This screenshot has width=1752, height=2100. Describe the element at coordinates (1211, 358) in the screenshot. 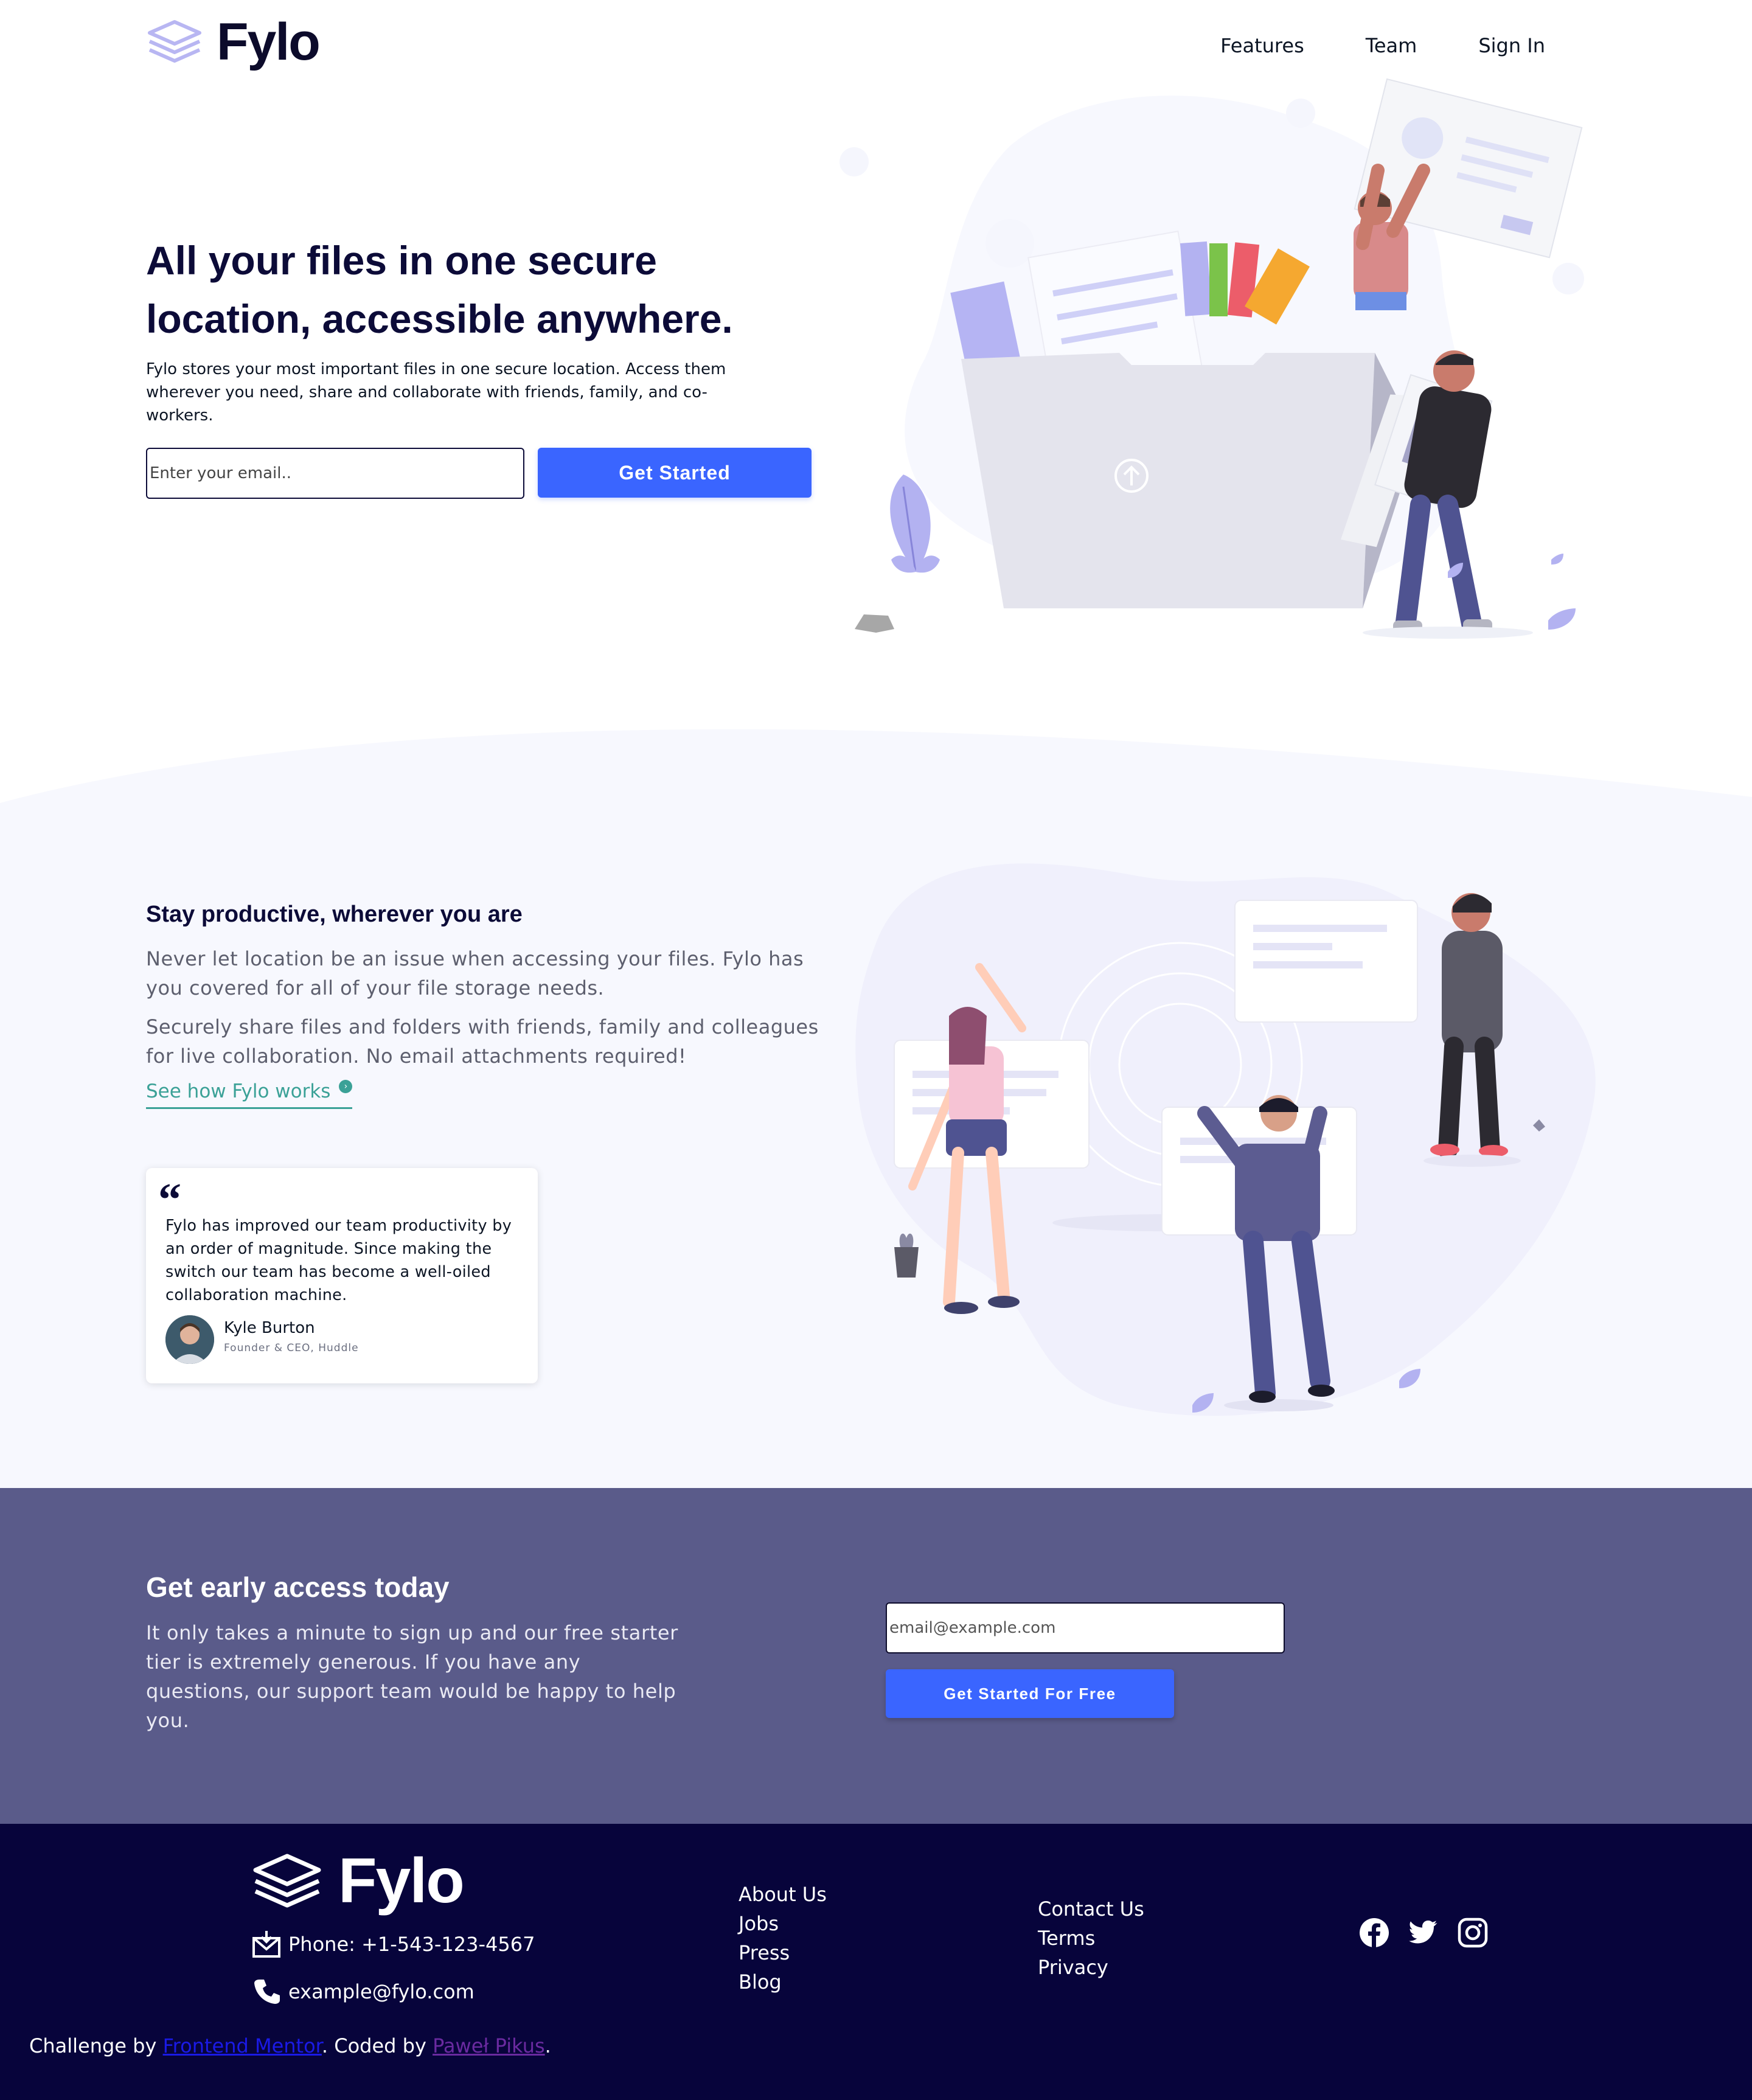

I see `hero-illustration` at that location.